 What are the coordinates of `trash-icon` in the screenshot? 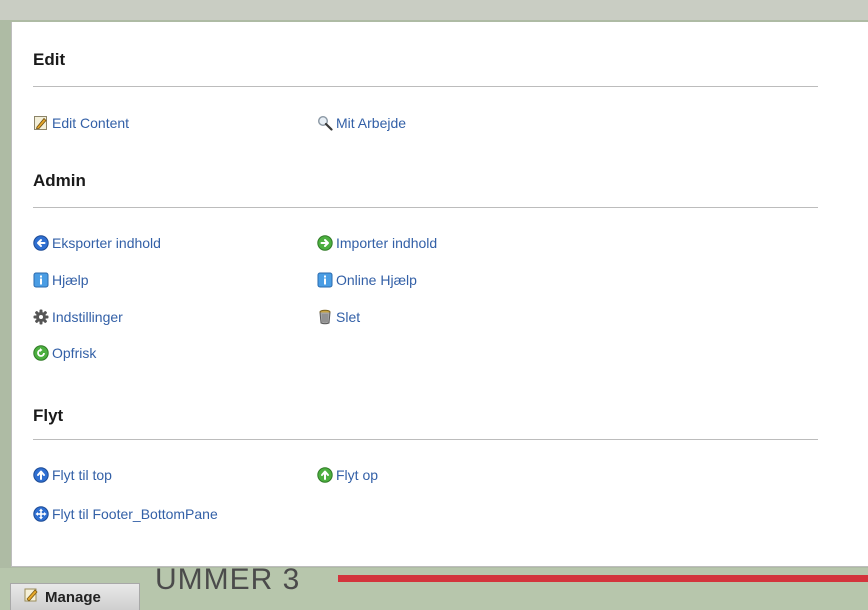 It's located at (325, 317).